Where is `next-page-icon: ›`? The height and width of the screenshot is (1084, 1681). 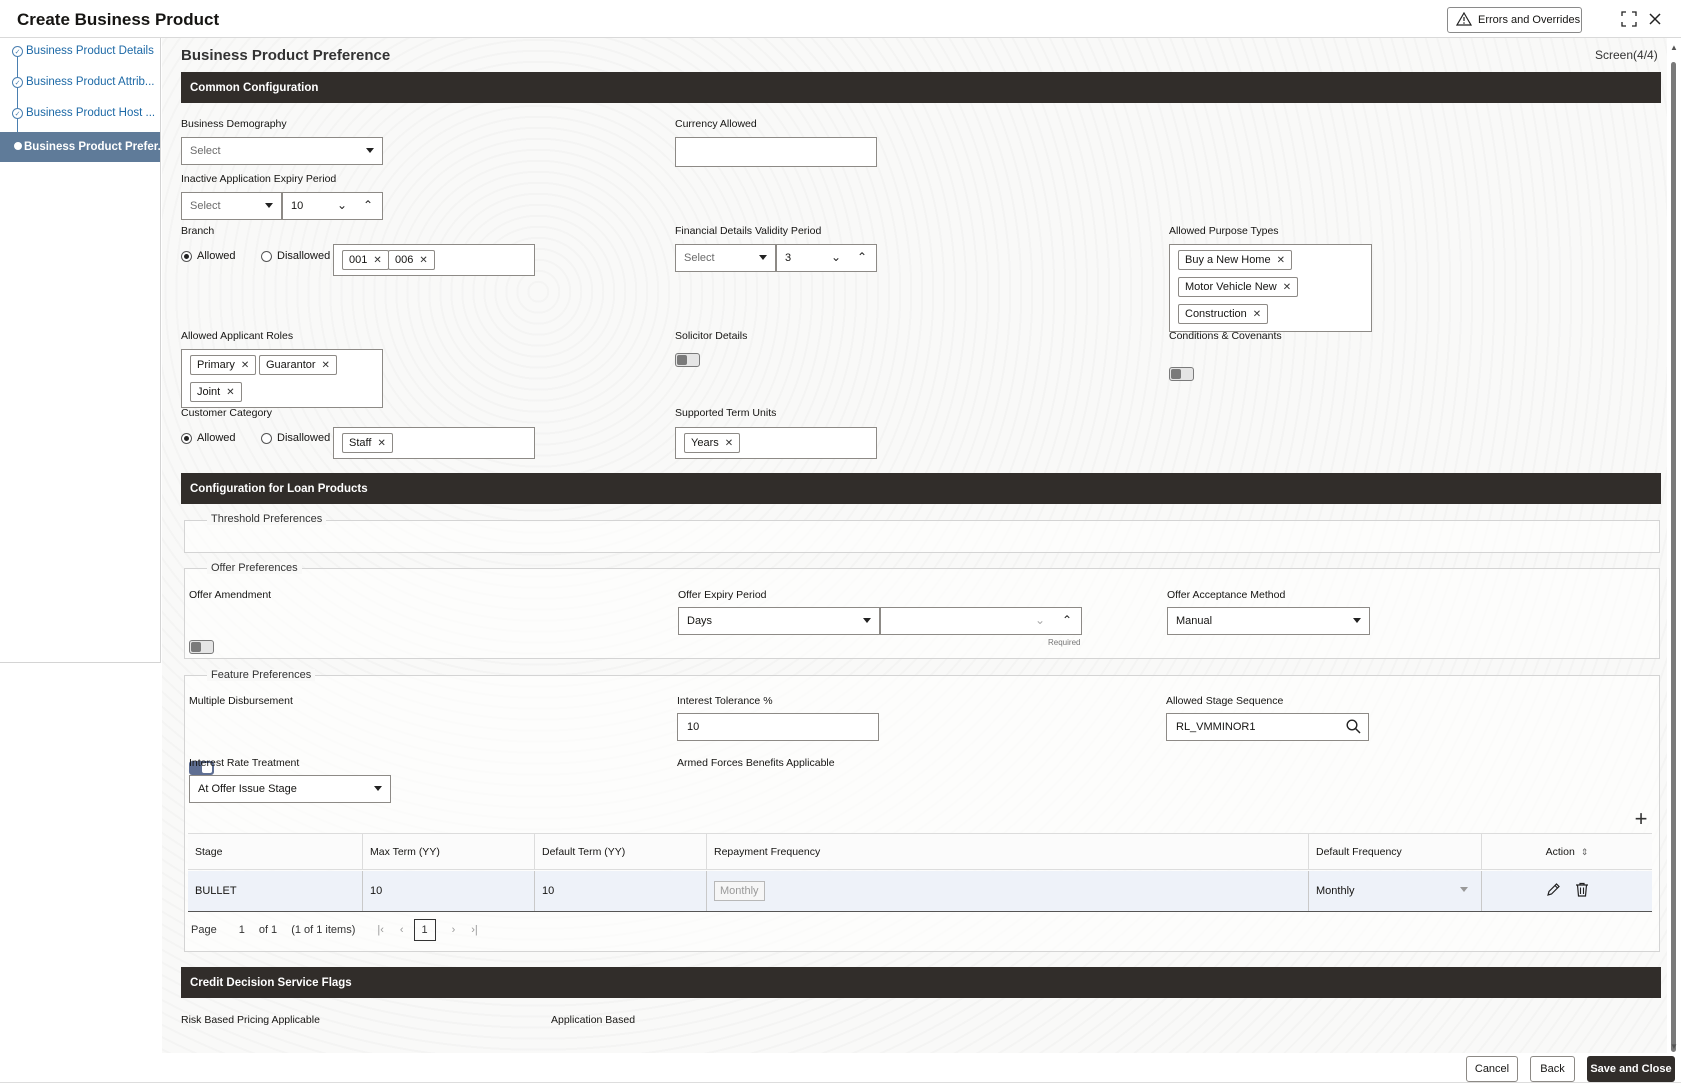 next-page-icon: › is located at coordinates (454, 930).